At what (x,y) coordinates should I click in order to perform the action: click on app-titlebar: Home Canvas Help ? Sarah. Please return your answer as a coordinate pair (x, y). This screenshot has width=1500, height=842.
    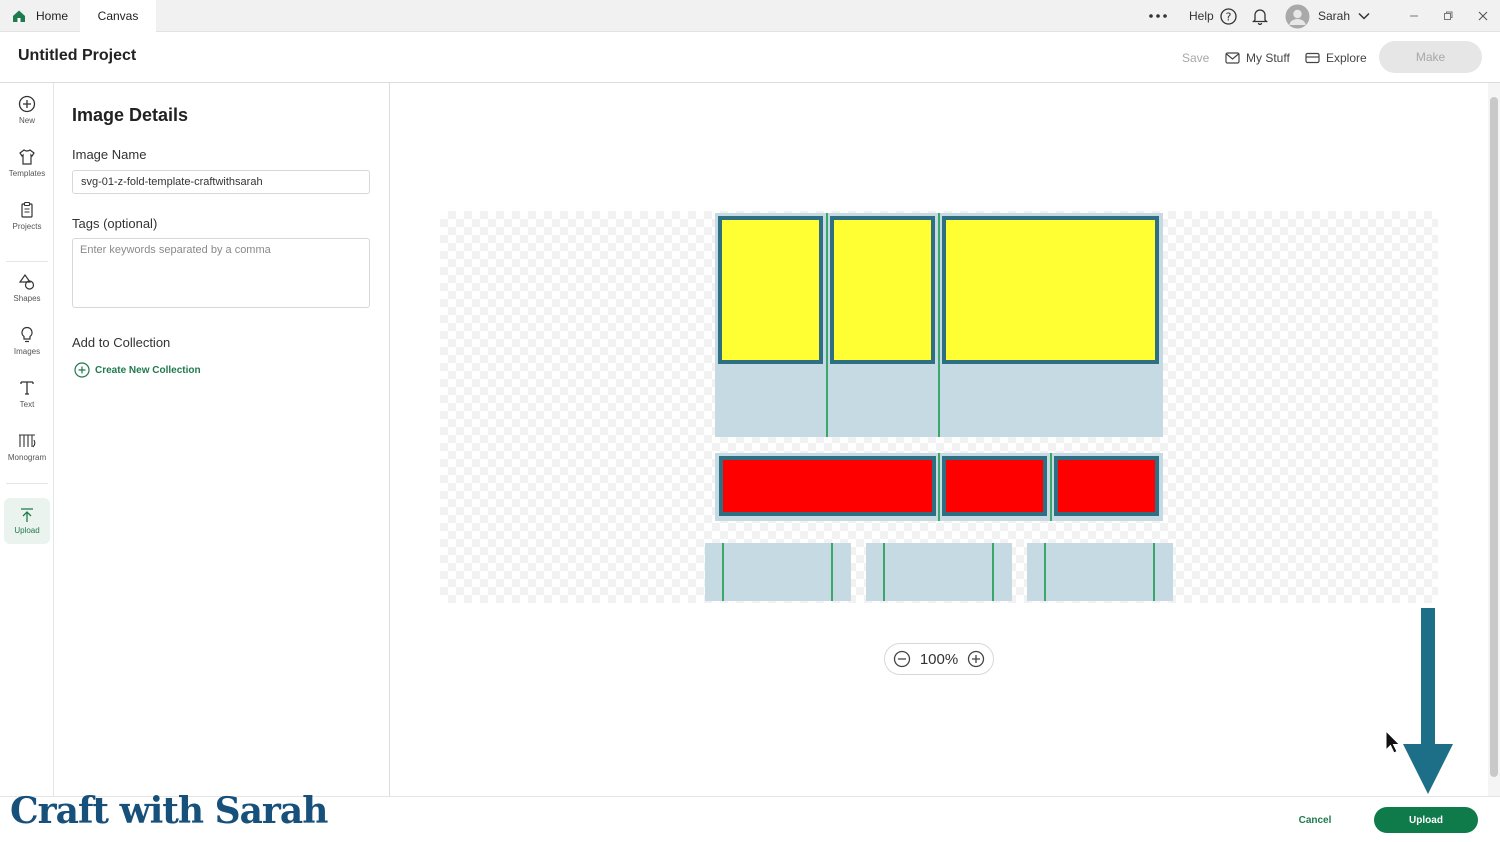
    Looking at the image, I should click on (750, 16).